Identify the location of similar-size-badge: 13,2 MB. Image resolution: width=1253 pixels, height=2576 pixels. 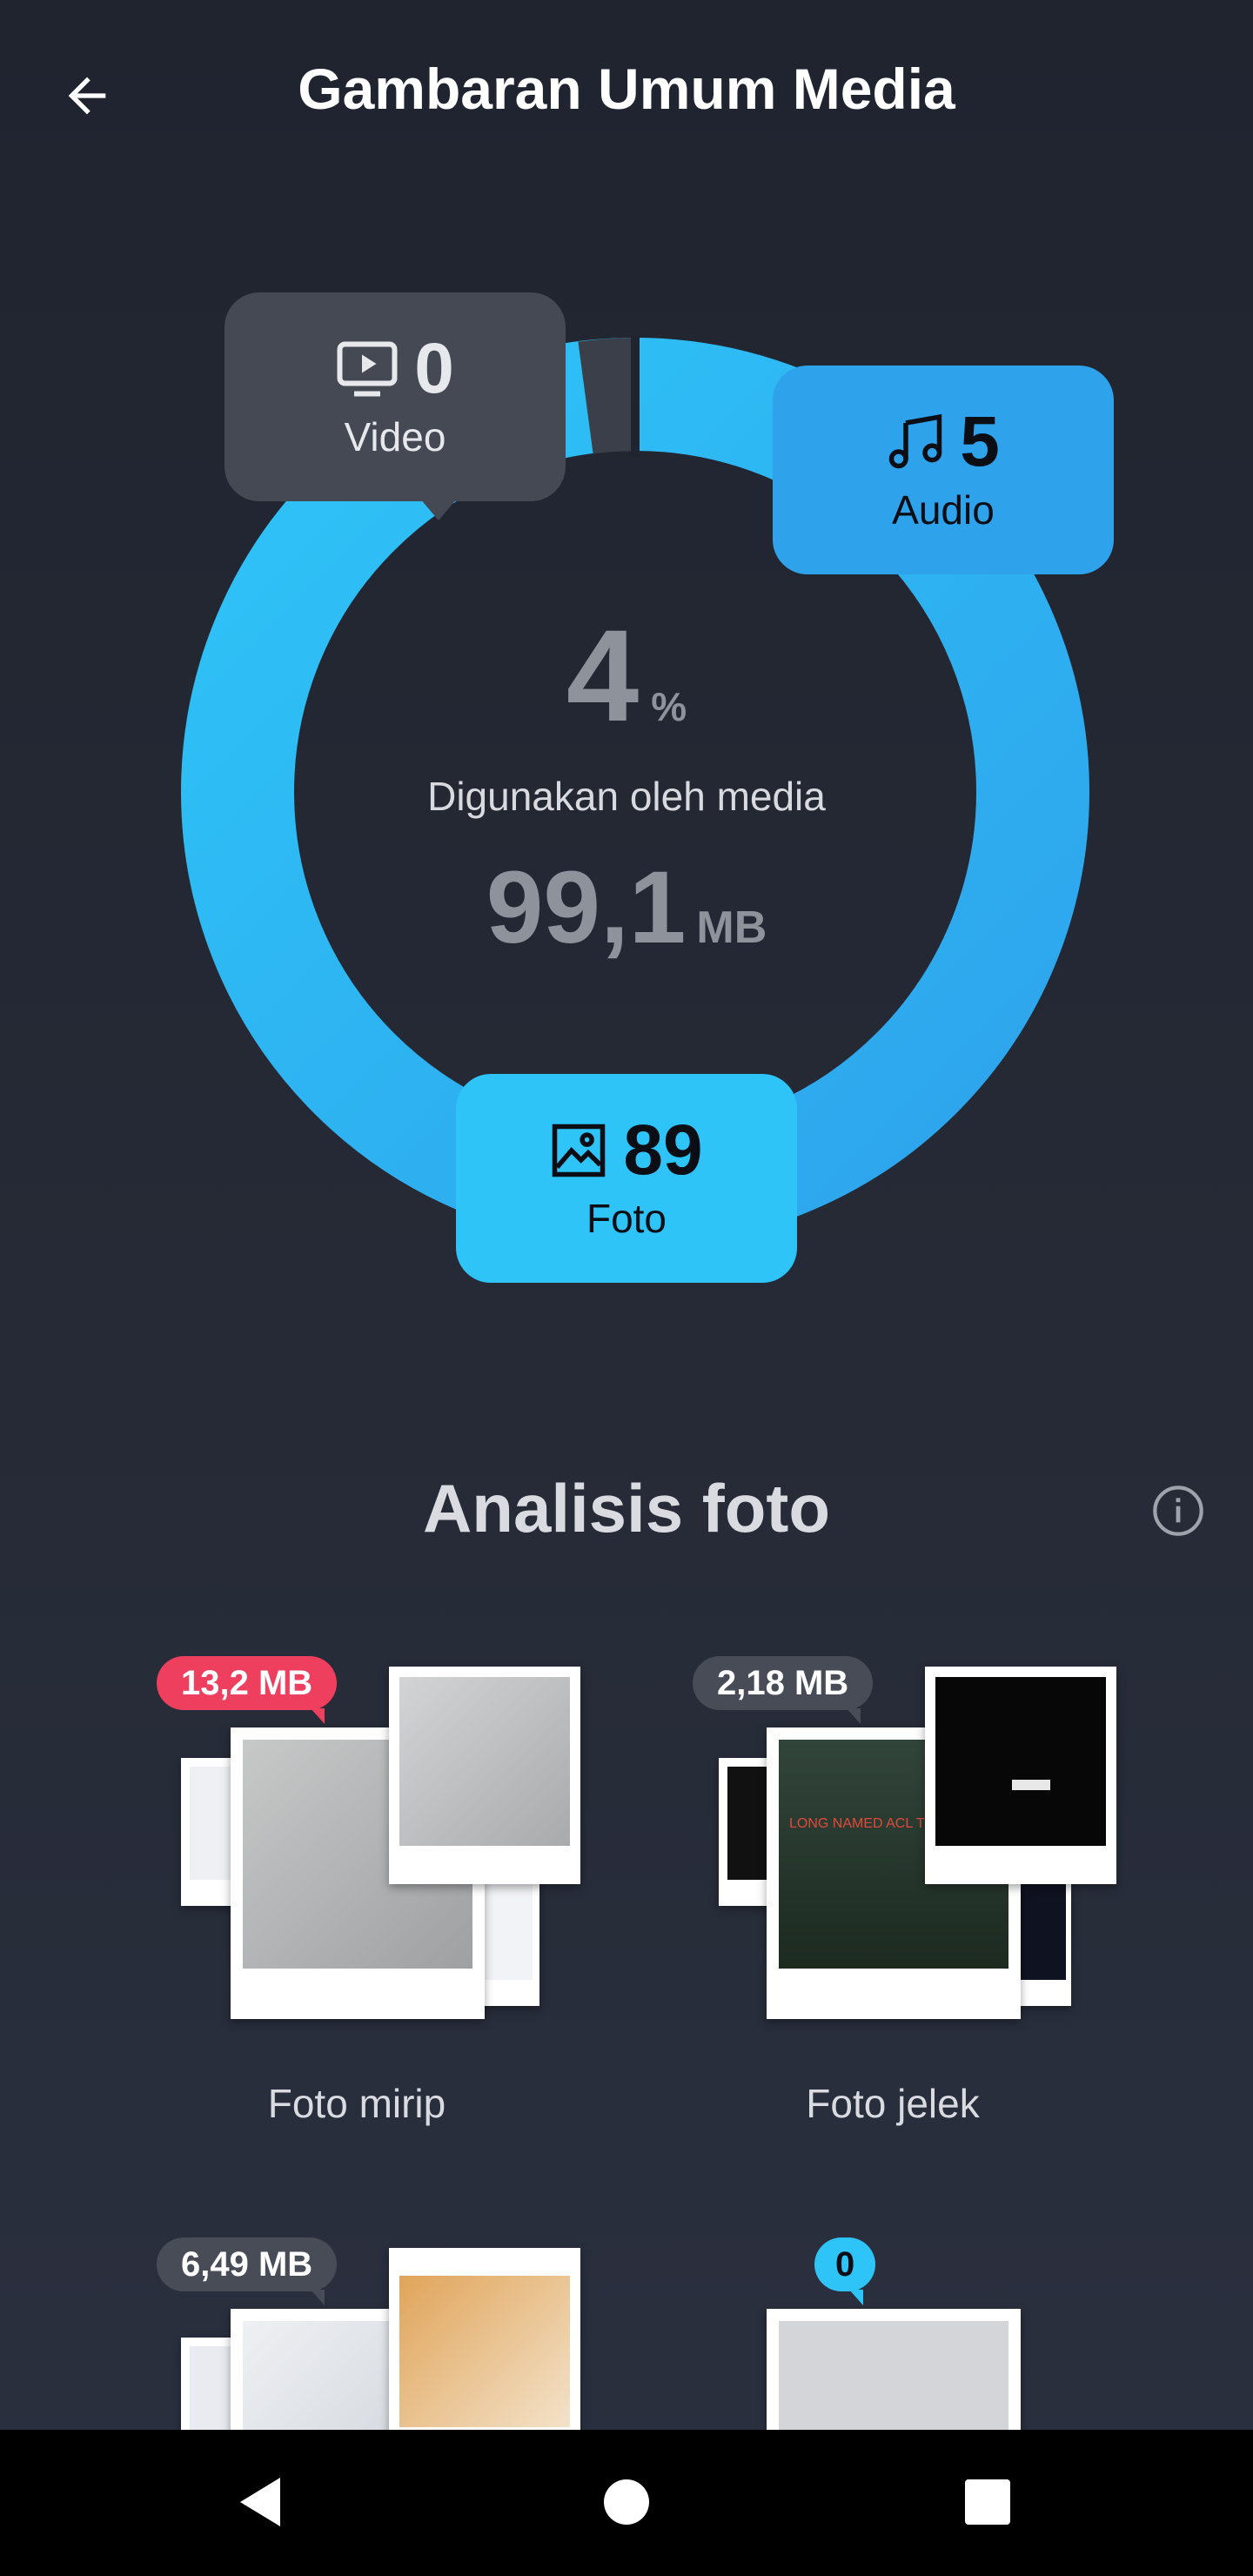
(247, 1690).